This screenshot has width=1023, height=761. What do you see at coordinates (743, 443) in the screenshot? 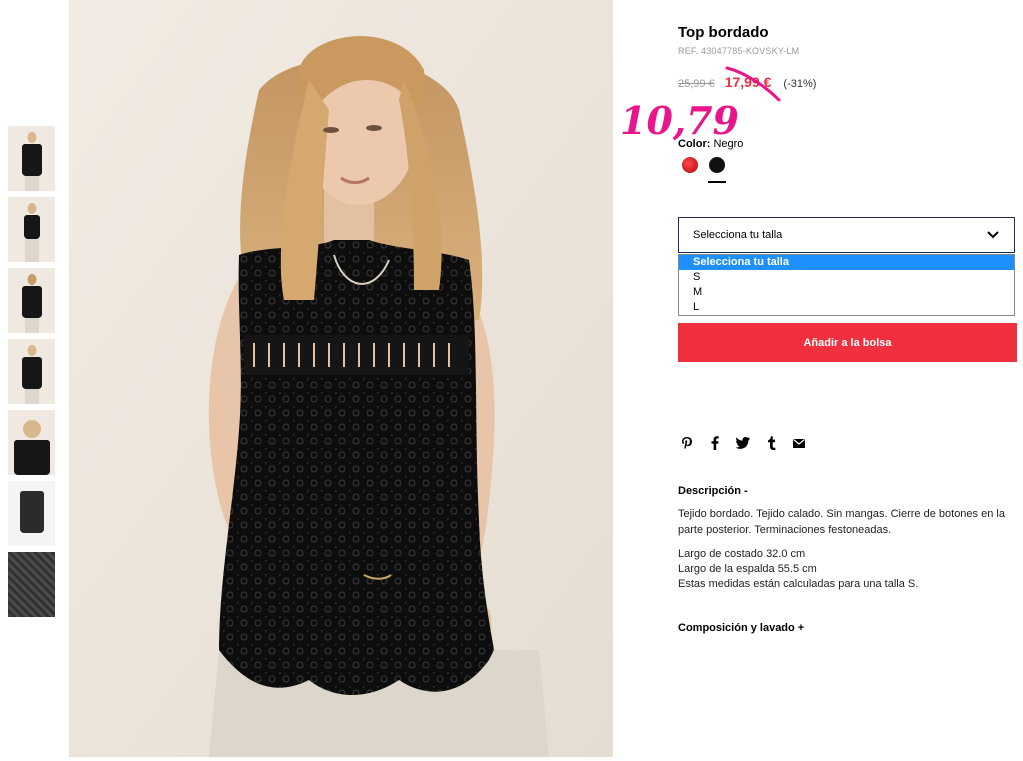
I see `twitter-icon` at bounding box center [743, 443].